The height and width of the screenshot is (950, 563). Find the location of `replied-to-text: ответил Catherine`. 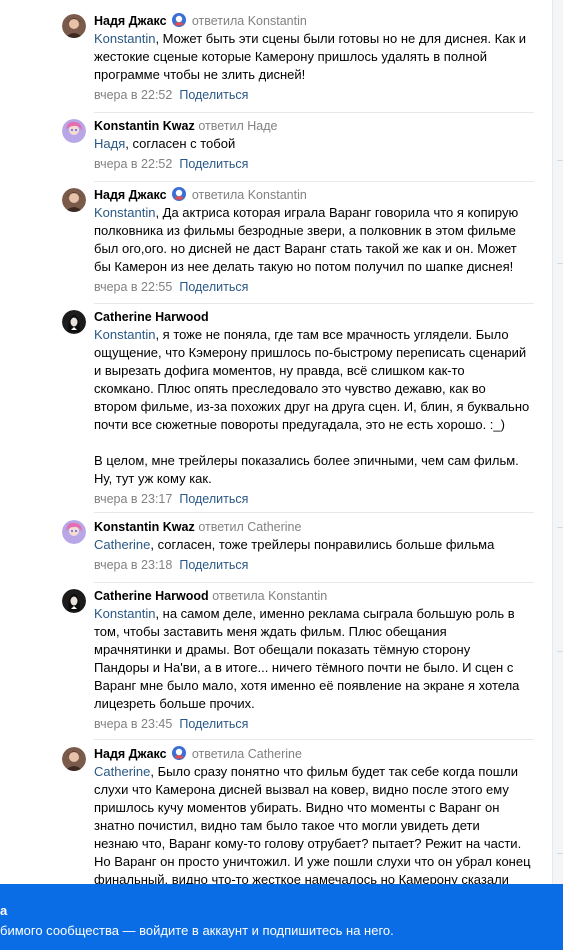

replied-to-text: ответил Catherine is located at coordinates (249, 527).